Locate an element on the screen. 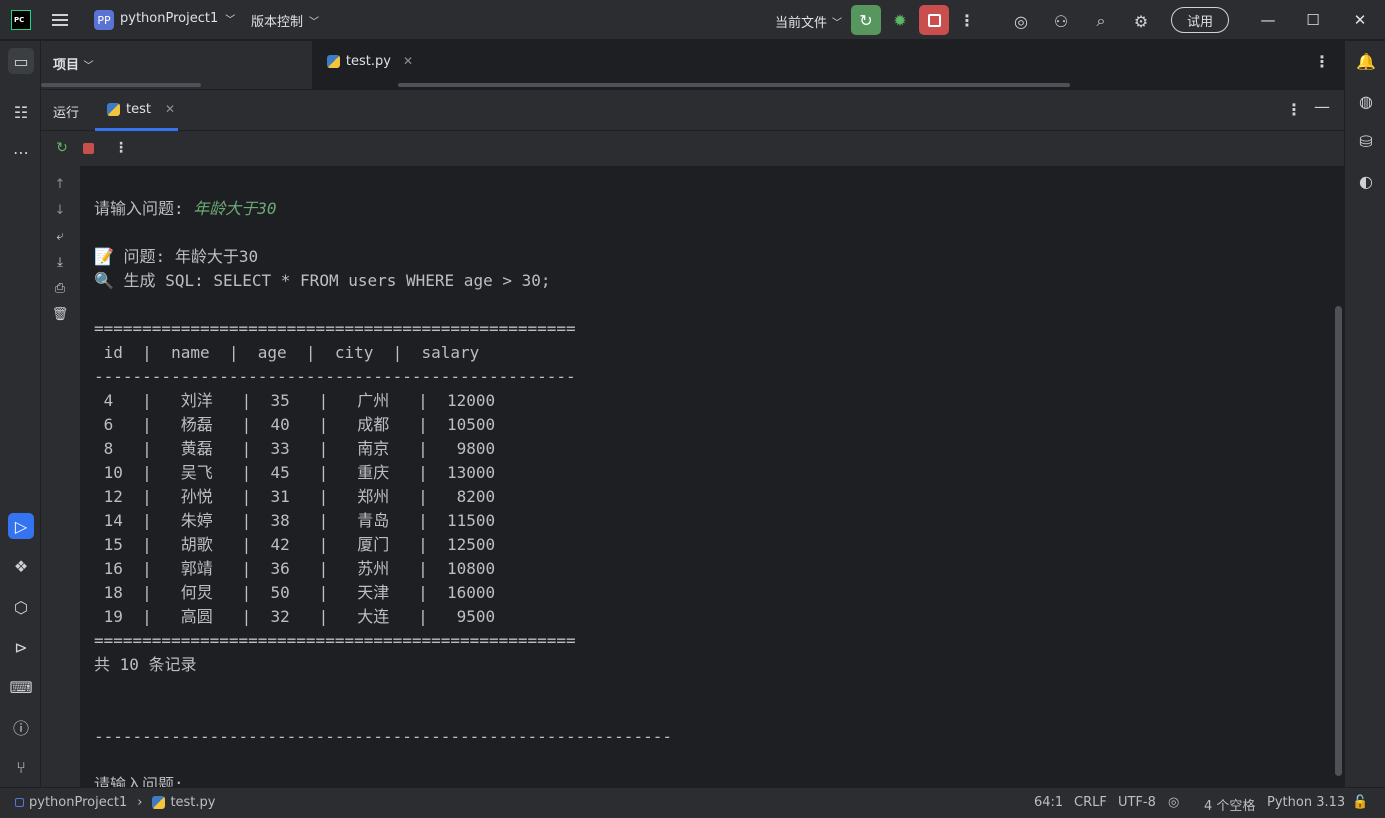 Image resolution: width=1385 pixels, height=818 pixels. console-line-text: 18 | 何炅 | 50 | 天津 | 16000 is located at coordinates (295, 592).